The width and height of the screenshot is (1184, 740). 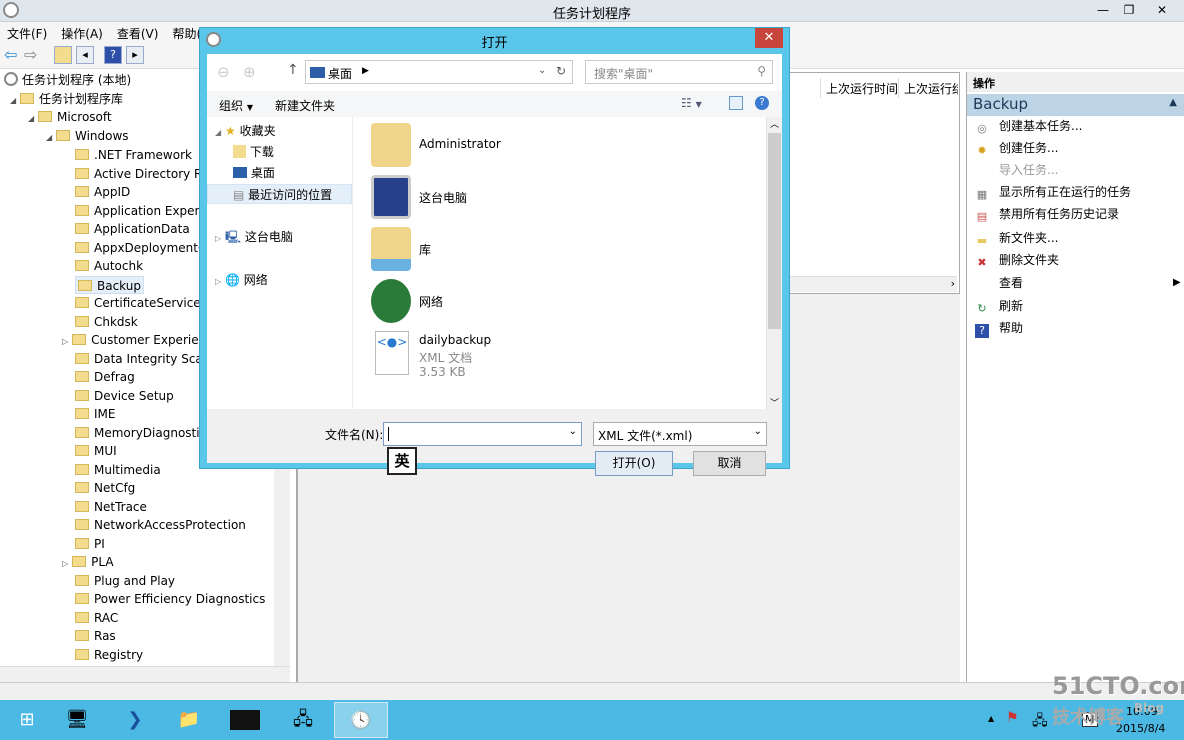 What do you see at coordinates (482, 434) in the screenshot?
I see `filename-input: ⌄` at bounding box center [482, 434].